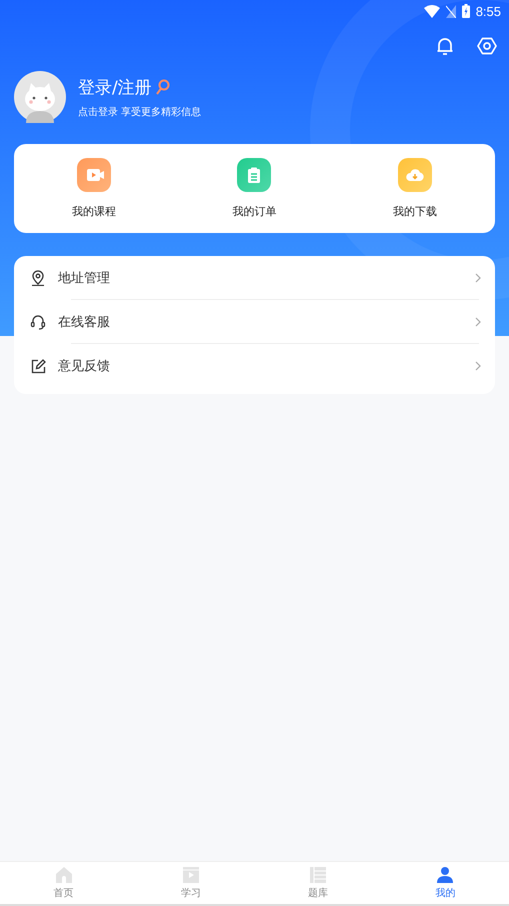 This screenshot has width=509, height=906. What do you see at coordinates (115, 87) in the screenshot?
I see `login-title: 登录/注册` at bounding box center [115, 87].